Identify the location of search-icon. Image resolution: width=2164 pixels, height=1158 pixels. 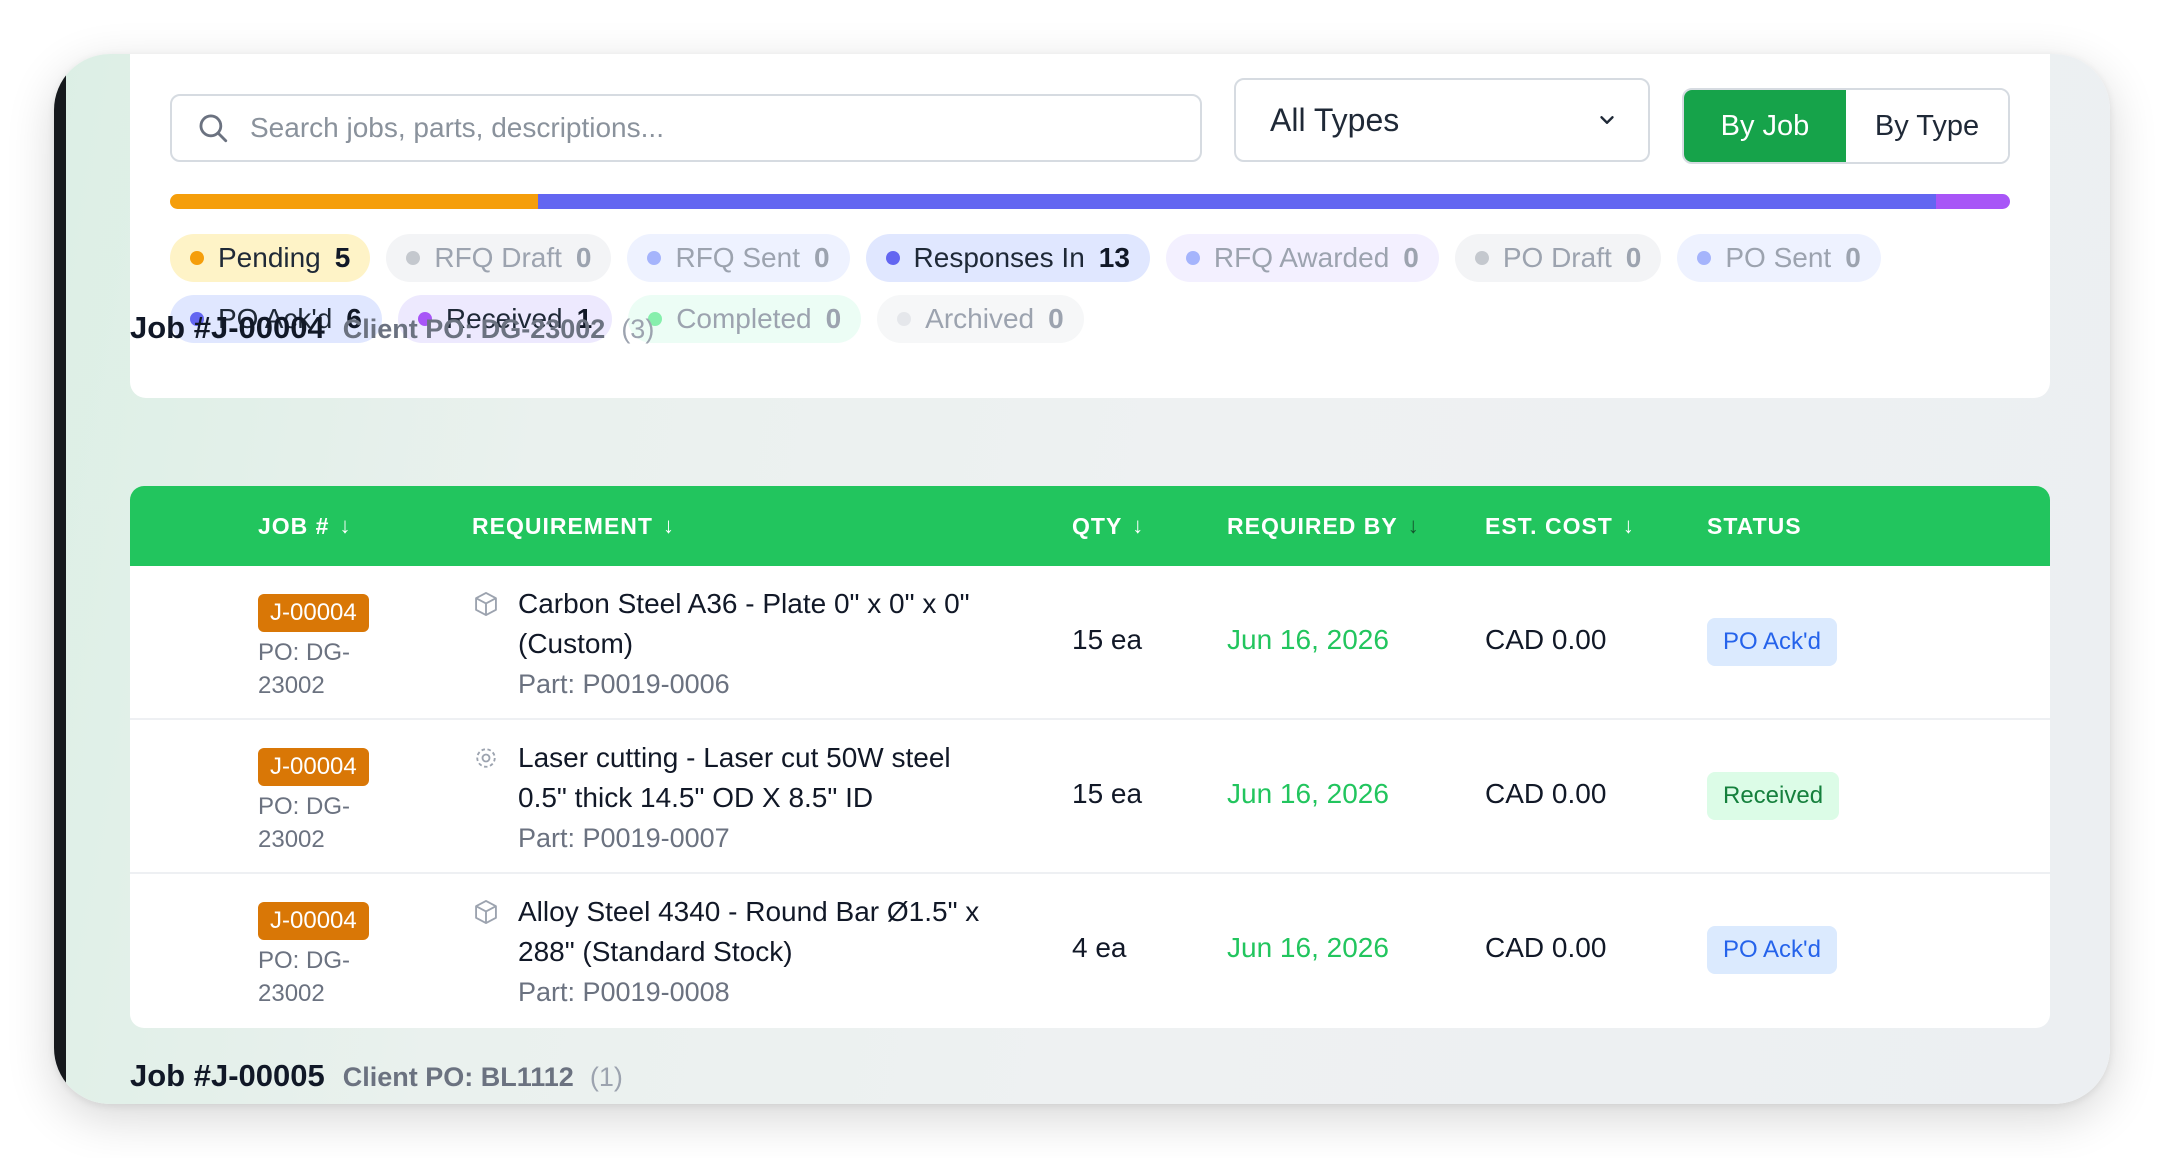
(213, 128).